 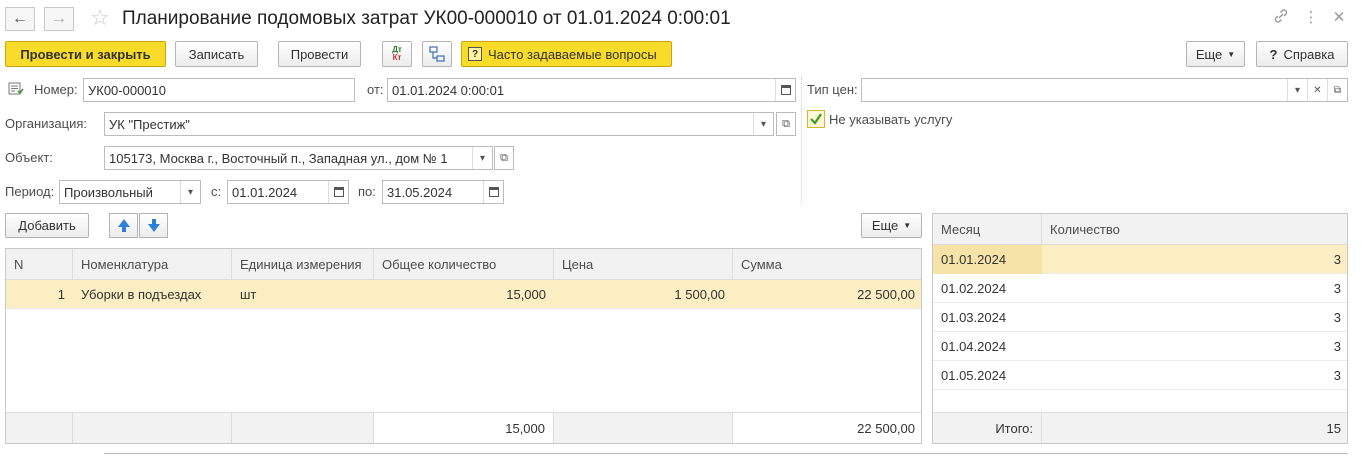 What do you see at coordinates (443, 192) in the screenshot?
I see `to-date-field: 31.05.2024` at bounding box center [443, 192].